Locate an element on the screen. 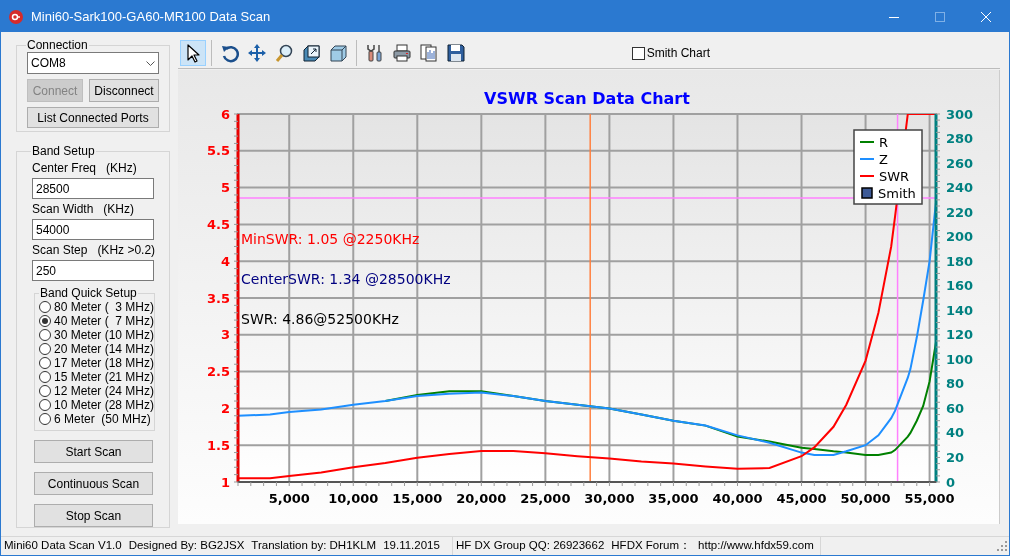 This screenshot has height=556, width=1010. axis-label: 4.5 is located at coordinates (218, 224).